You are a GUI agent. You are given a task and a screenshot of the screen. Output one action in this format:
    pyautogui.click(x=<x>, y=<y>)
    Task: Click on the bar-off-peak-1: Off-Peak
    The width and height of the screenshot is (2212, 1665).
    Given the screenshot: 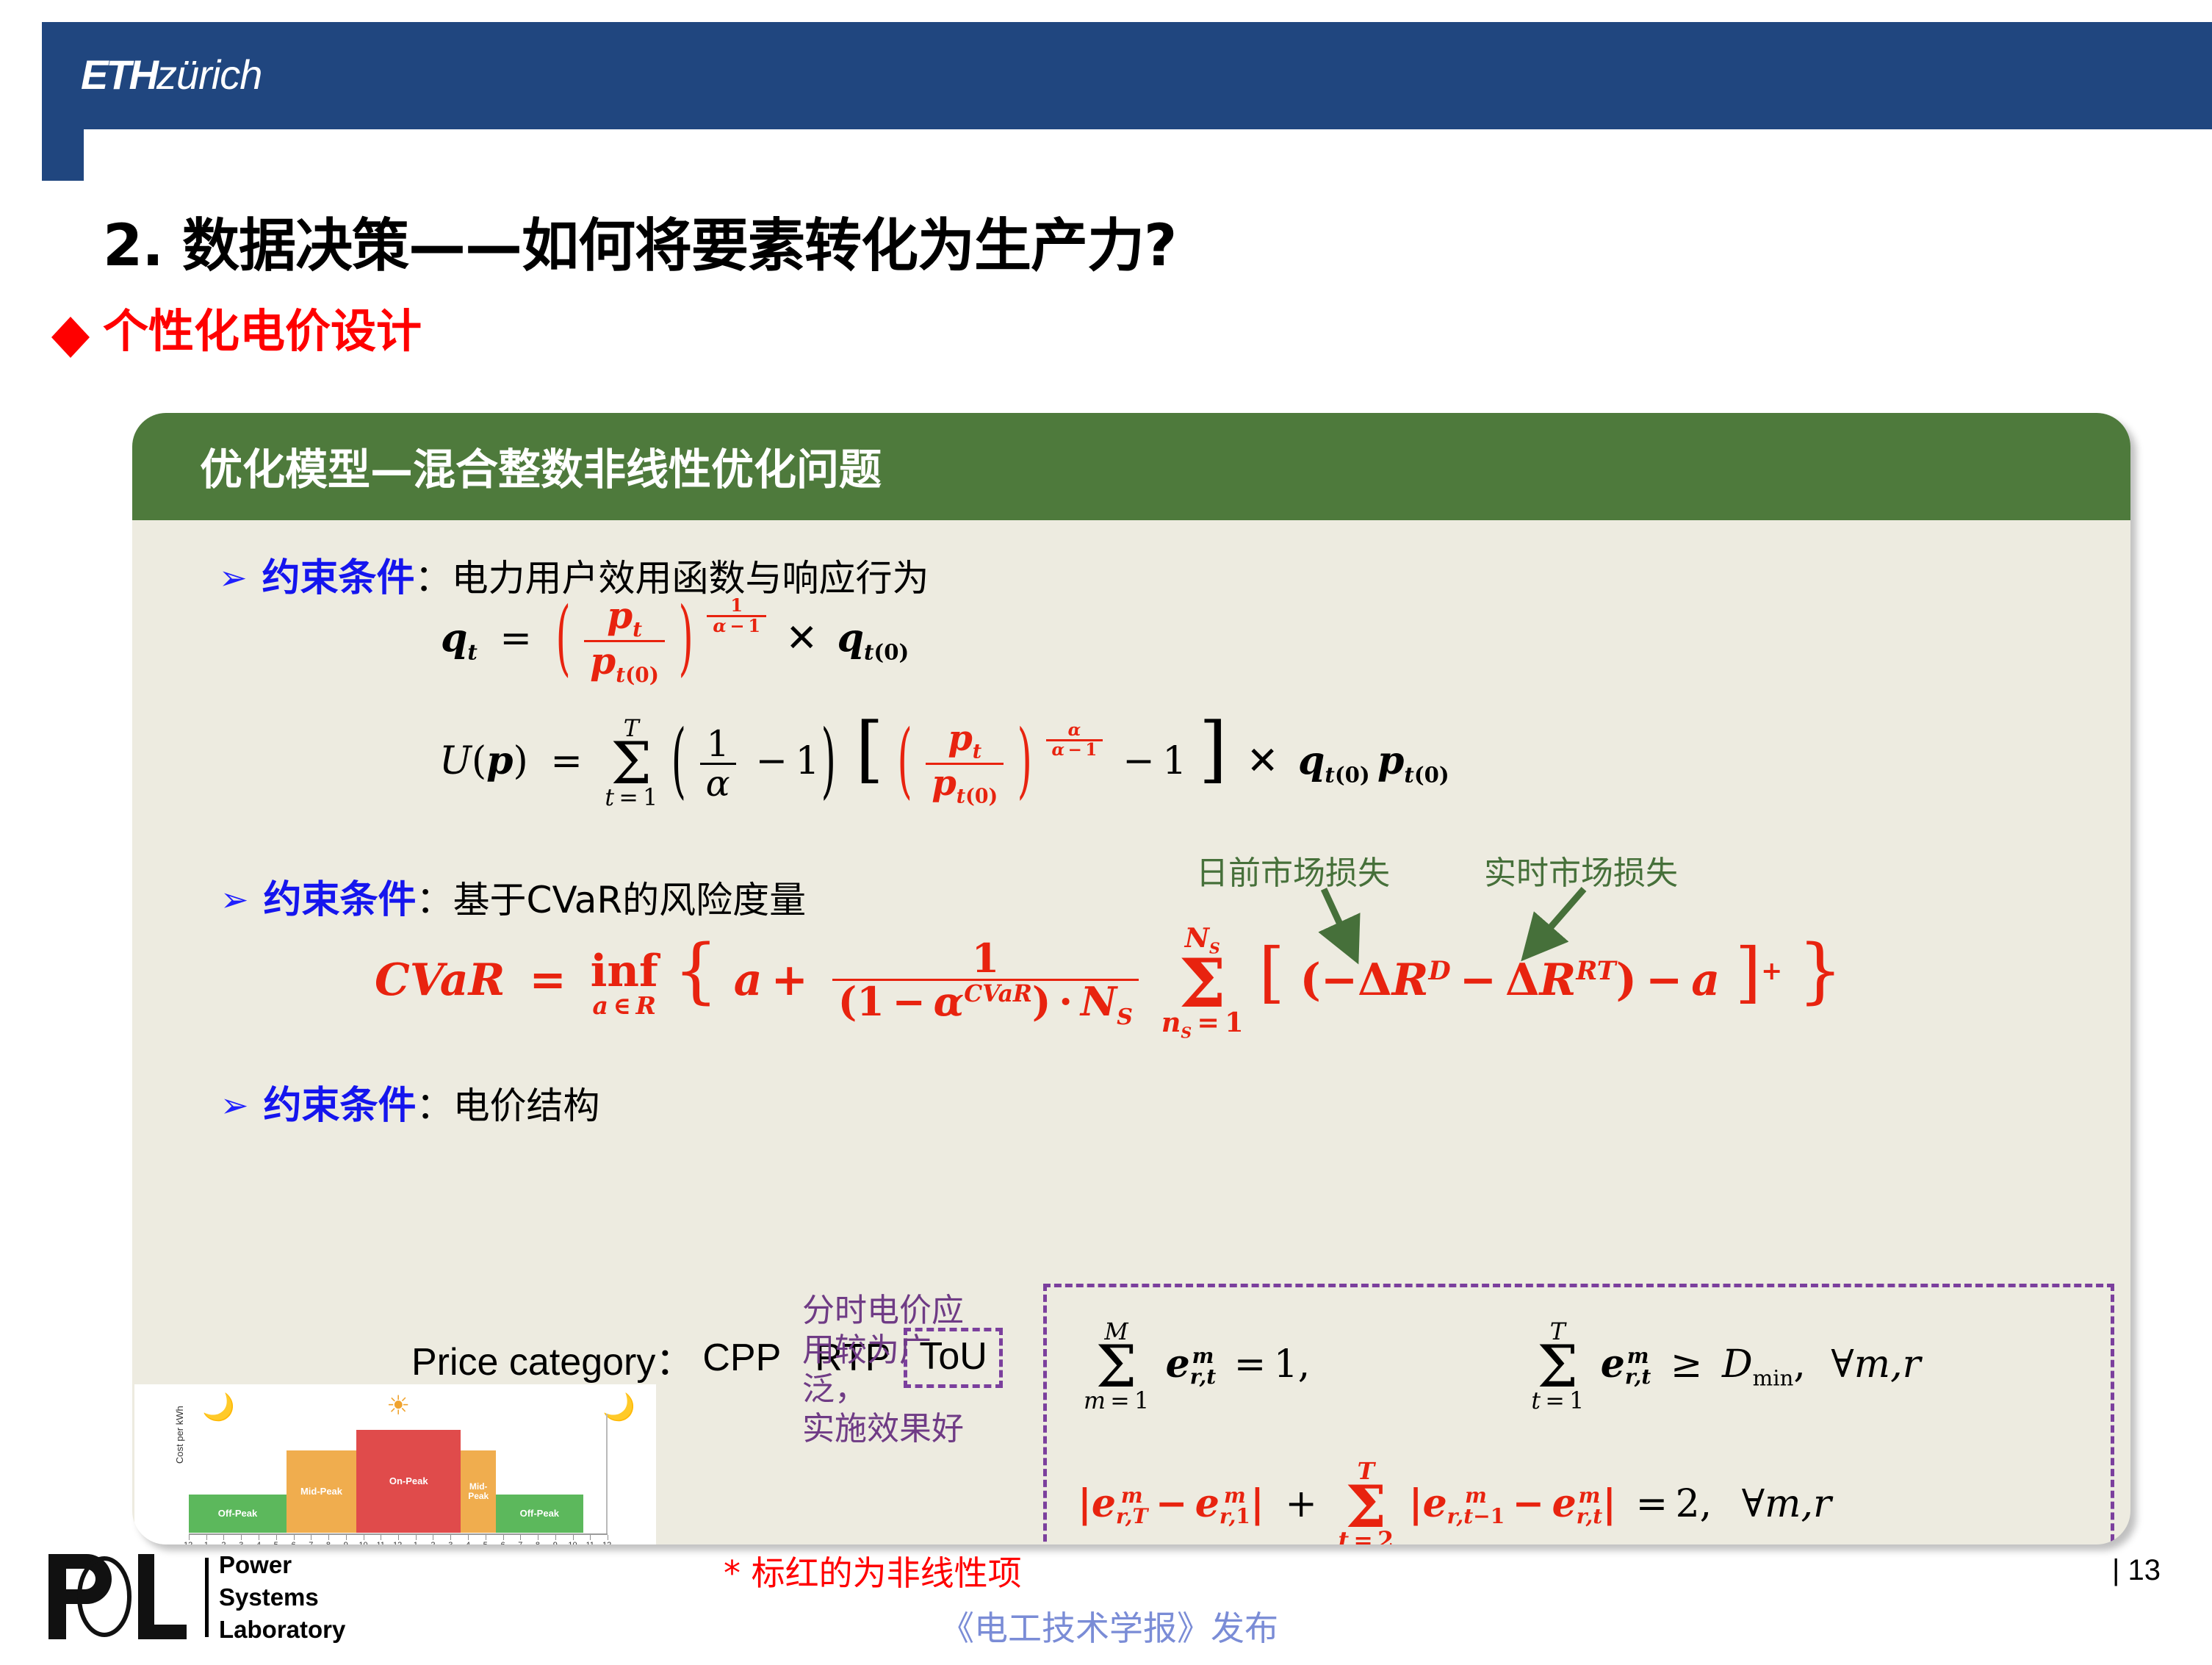 What is the action you would take?
    pyautogui.click(x=238, y=1514)
    